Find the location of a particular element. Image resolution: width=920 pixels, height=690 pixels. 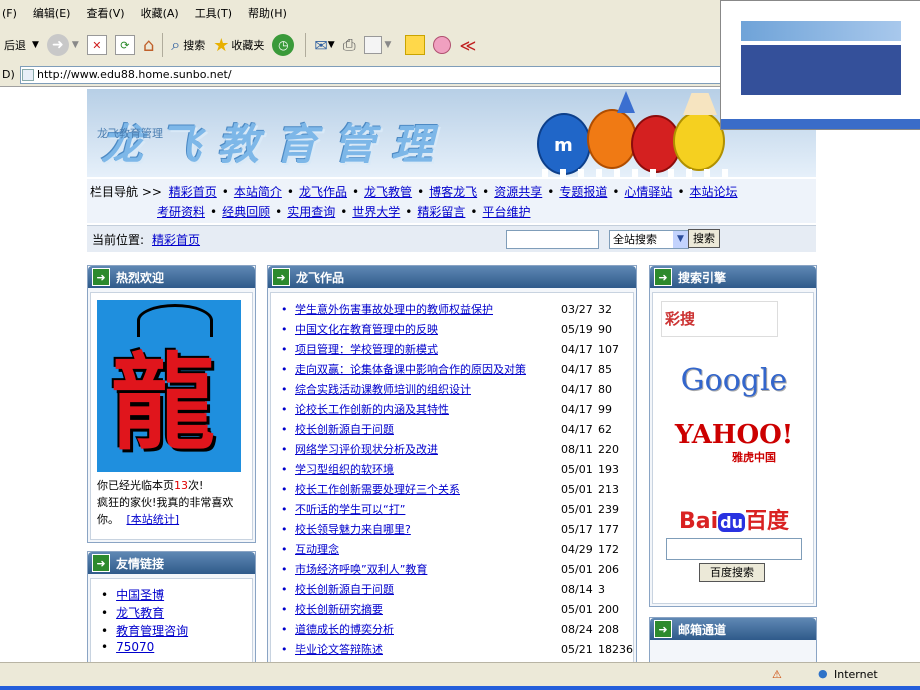

article-link: 项目管理：学校管理的新模式 is located at coordinates (366, 350).